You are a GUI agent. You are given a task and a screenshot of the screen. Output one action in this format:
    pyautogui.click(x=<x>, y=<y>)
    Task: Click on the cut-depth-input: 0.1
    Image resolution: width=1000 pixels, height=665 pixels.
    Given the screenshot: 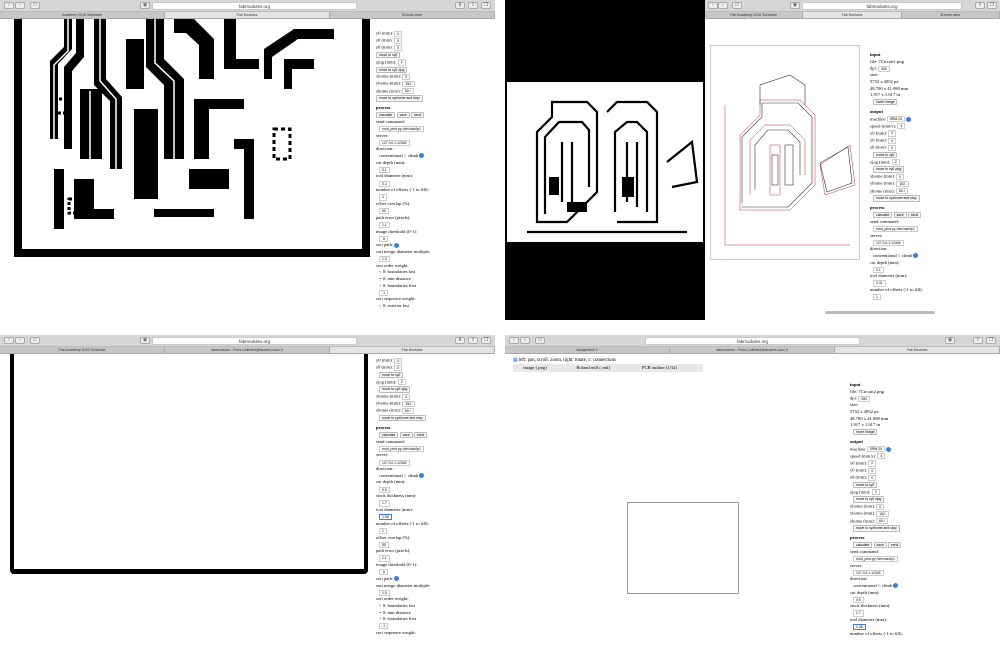 What is the action you would take?
    pyautogui.click(x=384, y=169)
    